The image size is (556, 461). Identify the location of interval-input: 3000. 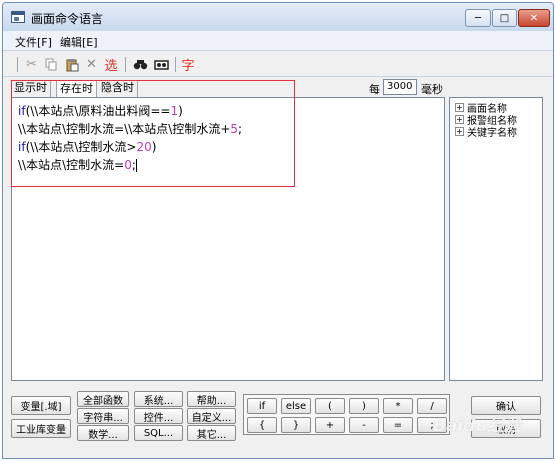
(400, 87).